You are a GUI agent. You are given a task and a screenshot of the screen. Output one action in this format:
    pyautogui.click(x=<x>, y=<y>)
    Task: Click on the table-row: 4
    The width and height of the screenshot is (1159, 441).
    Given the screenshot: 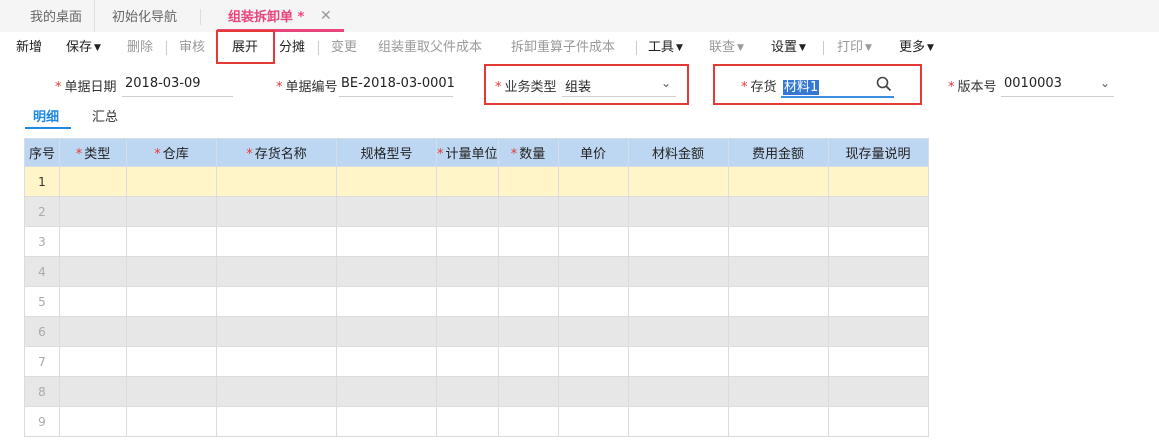 What is the action you would take?
    pyautogui.click(x=476, y=271)
    